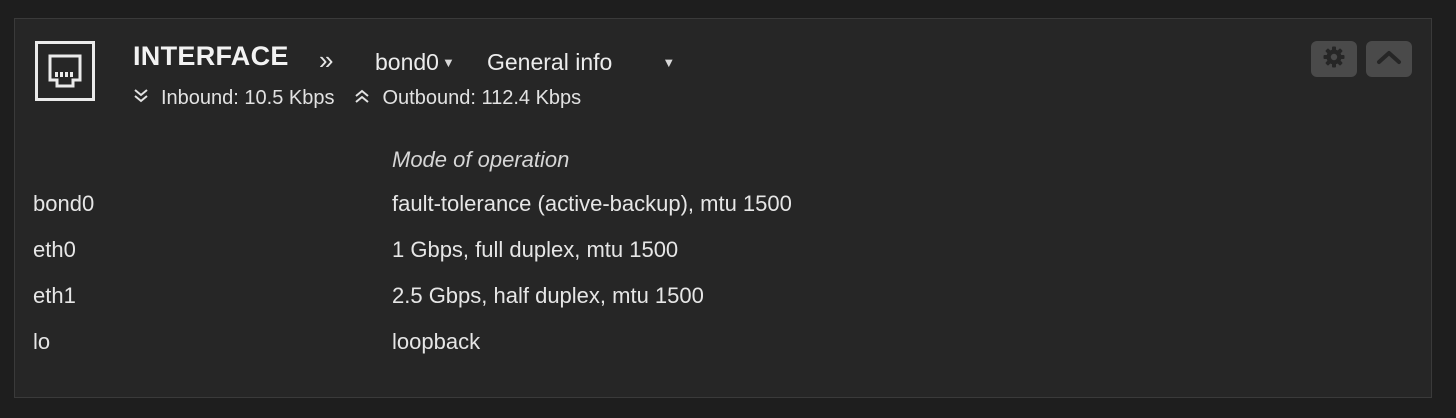  Describe the element at coordinates (54, 295) in the screenshot. I see `interface-name: eth1` at that location.